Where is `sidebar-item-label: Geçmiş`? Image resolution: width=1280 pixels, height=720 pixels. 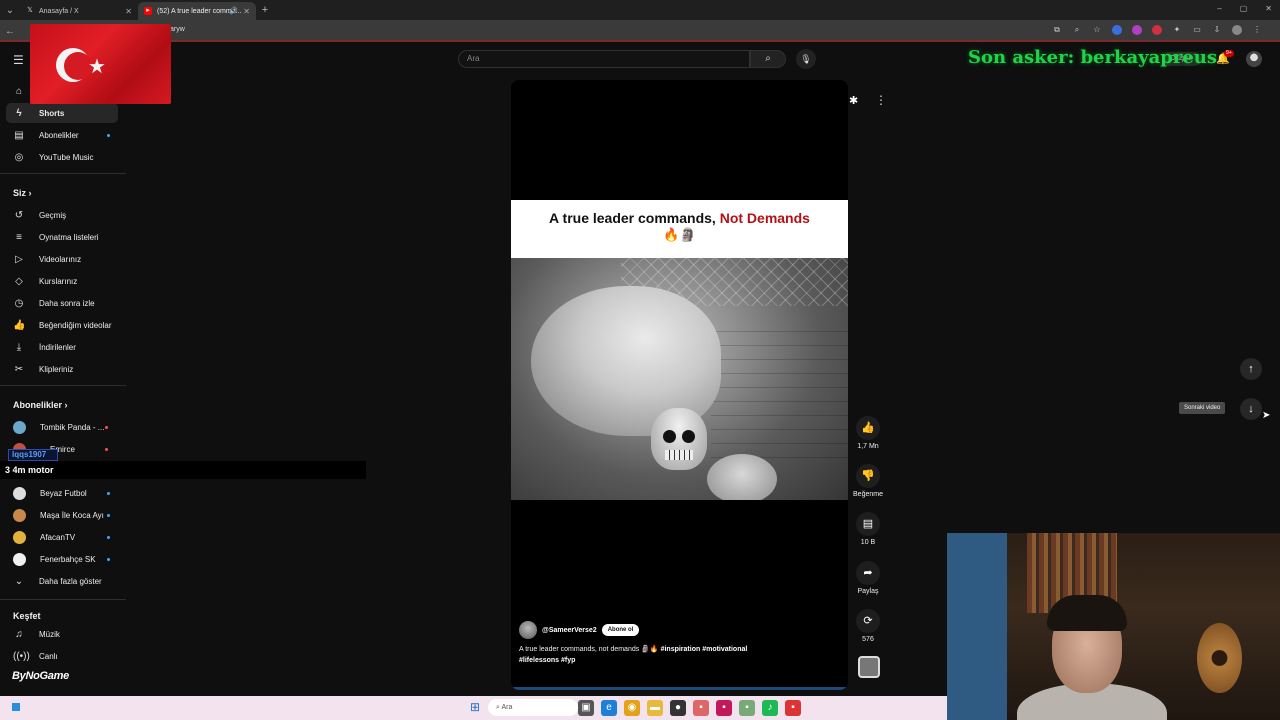 sidebar-item-label: Geçmiş is located at coordinates (53, 215).